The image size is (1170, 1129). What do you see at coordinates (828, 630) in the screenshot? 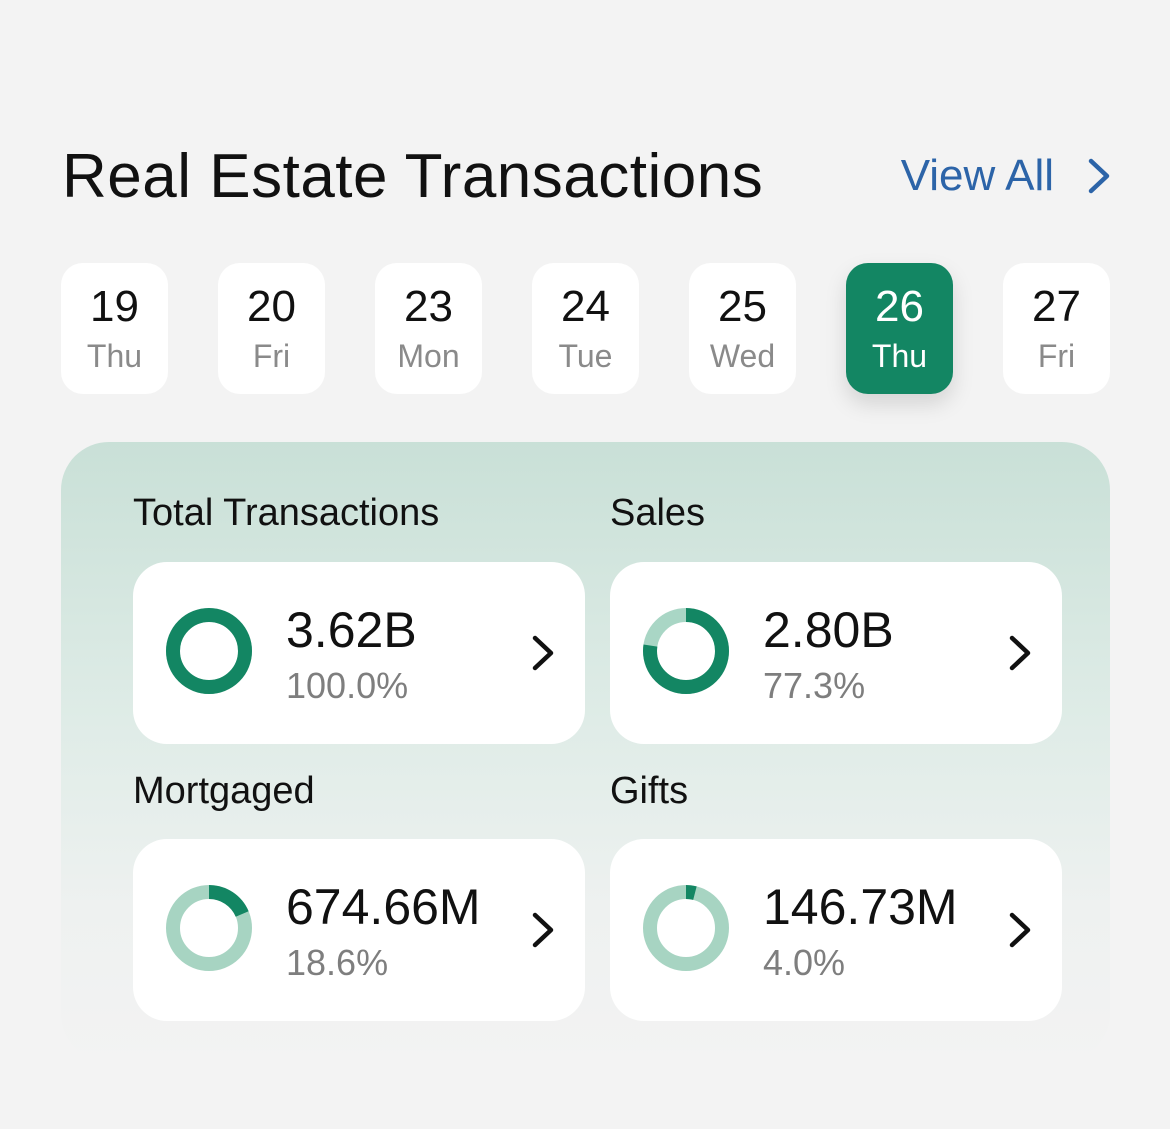
I see `stat-value: 2.80B` at bounding box center [828, 630].